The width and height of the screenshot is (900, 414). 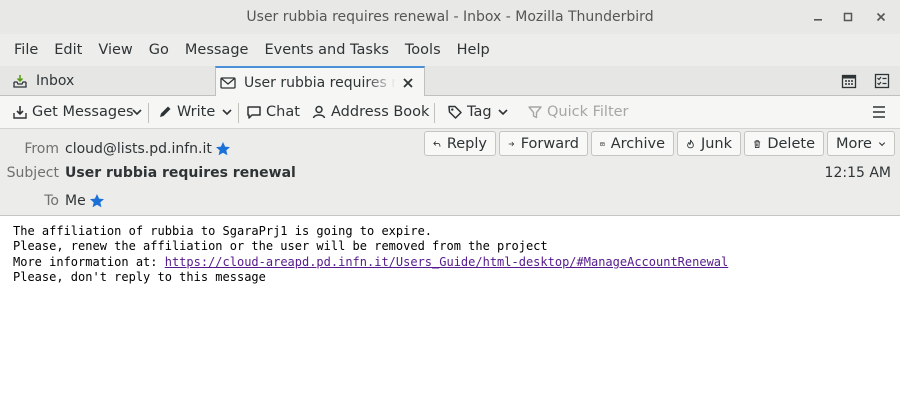 I want to click on archive-button: Archive, so click(x=632, y=143).